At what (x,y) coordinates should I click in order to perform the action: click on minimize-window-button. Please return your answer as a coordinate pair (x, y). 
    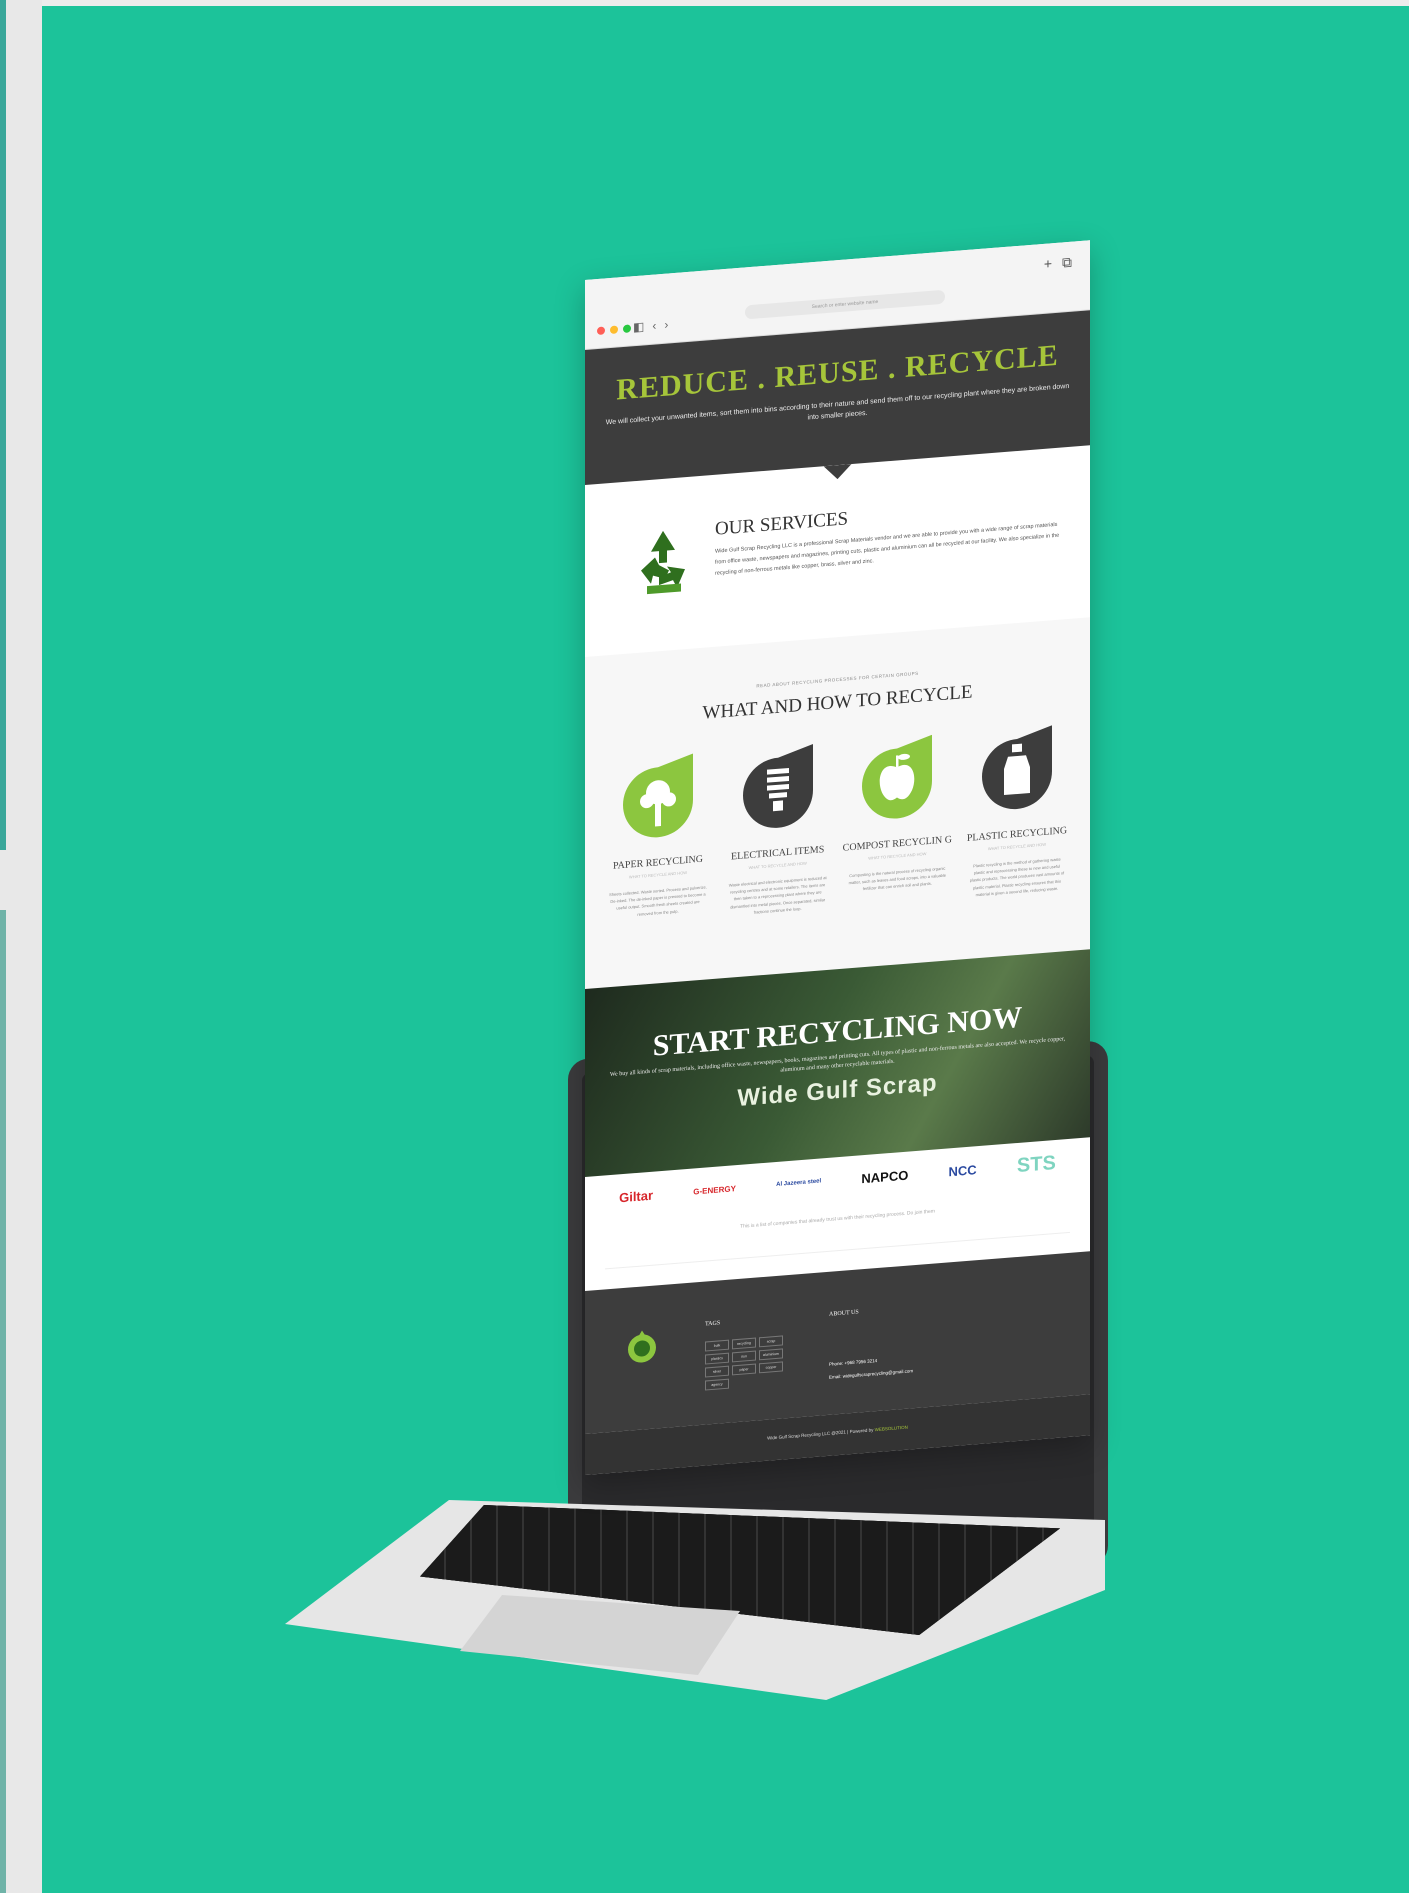
    Looking at the image, I should click on (614, 330).